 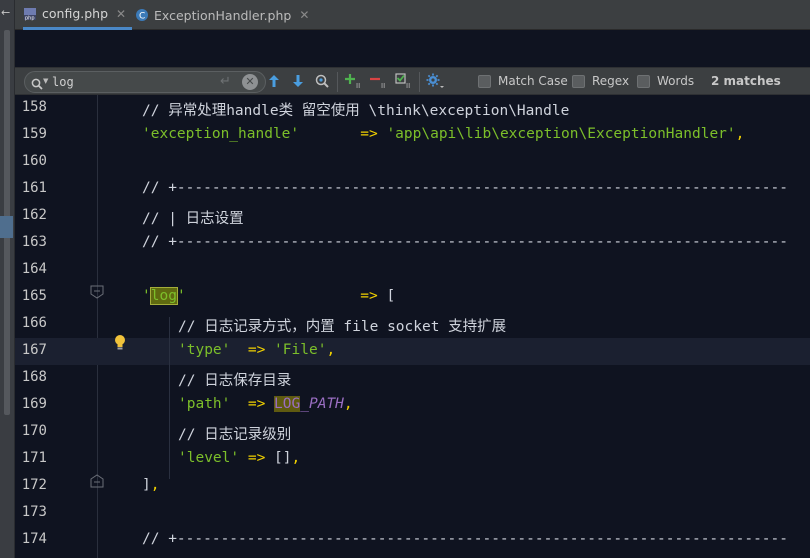 I want to click on line-number: 173, so click(x=31, y=512).